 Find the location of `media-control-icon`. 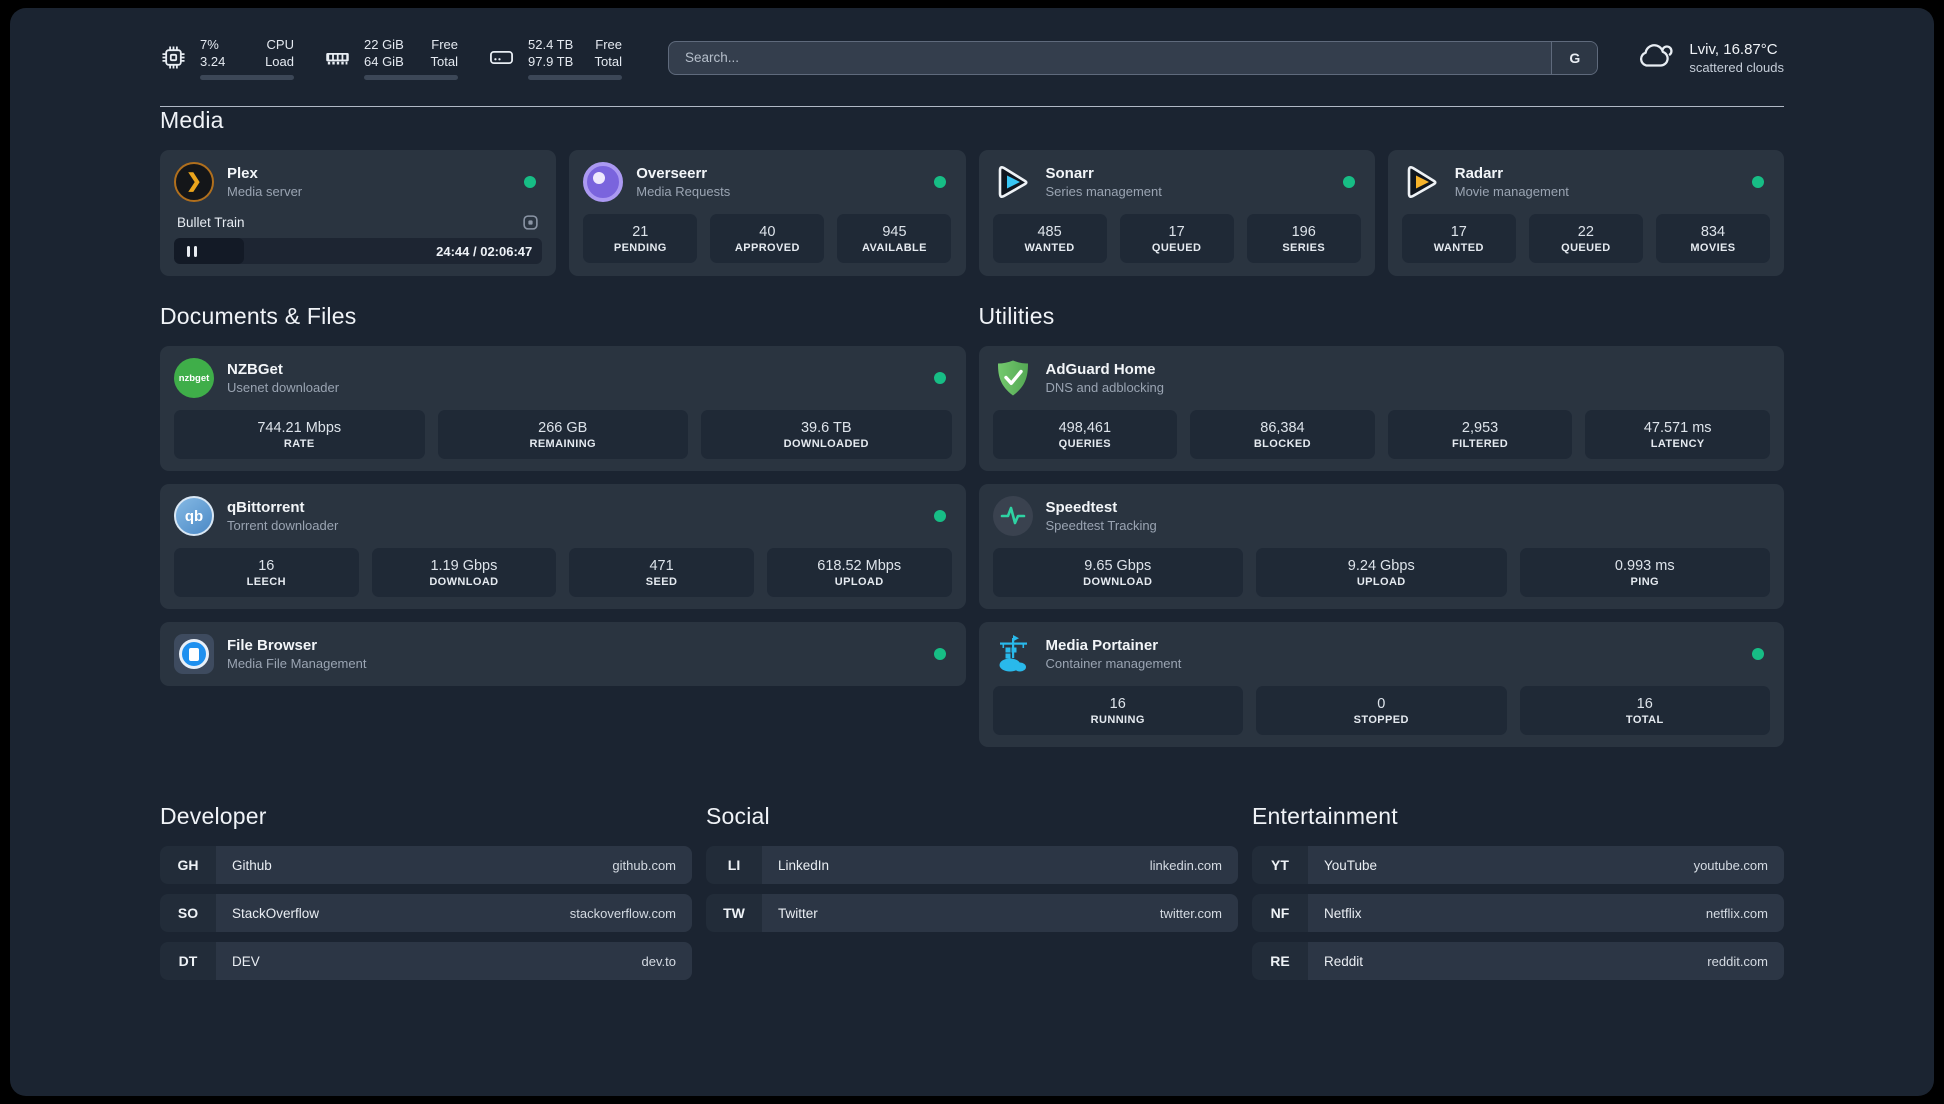

media-control-icon is located at coordinates (530, 222).